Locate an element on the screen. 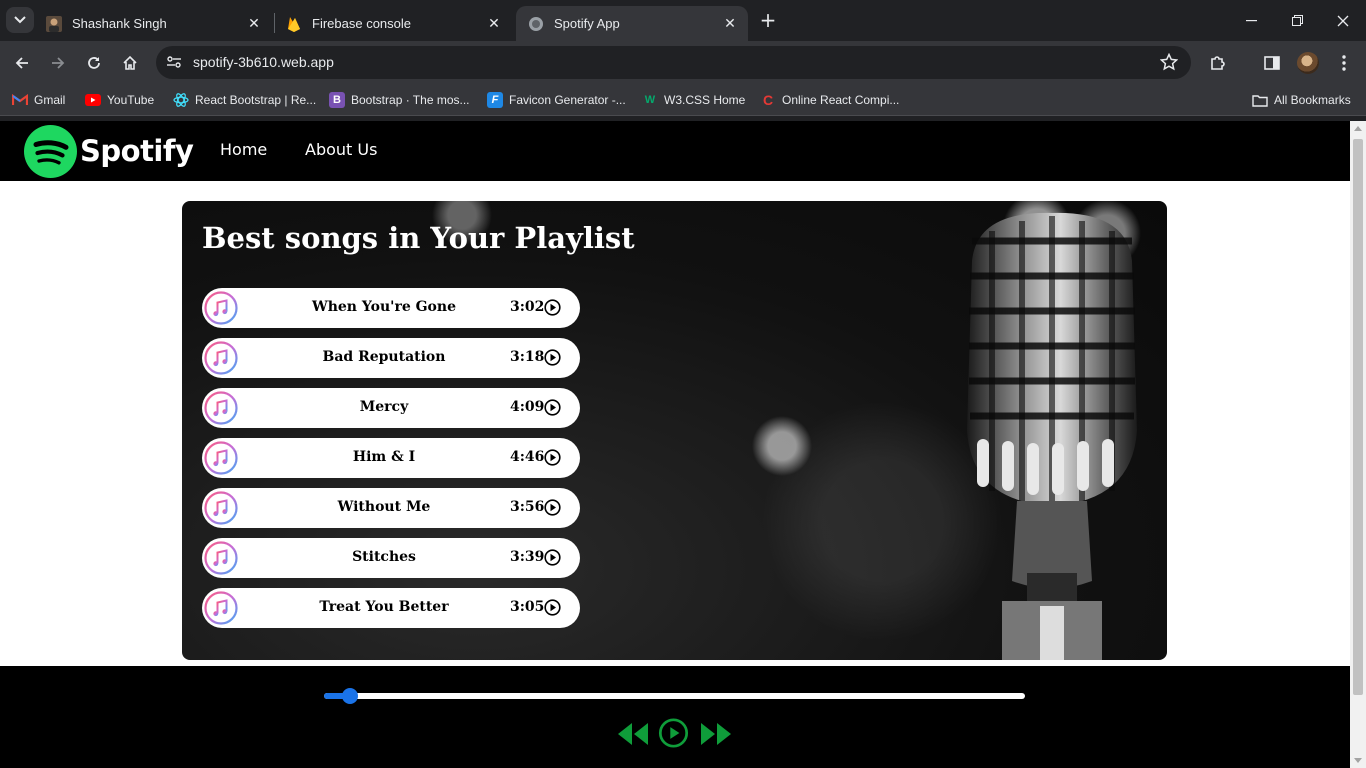 The image size is (1366, 768). bookmark-label: All Bookmarks is located at coordinates (1312, 100).